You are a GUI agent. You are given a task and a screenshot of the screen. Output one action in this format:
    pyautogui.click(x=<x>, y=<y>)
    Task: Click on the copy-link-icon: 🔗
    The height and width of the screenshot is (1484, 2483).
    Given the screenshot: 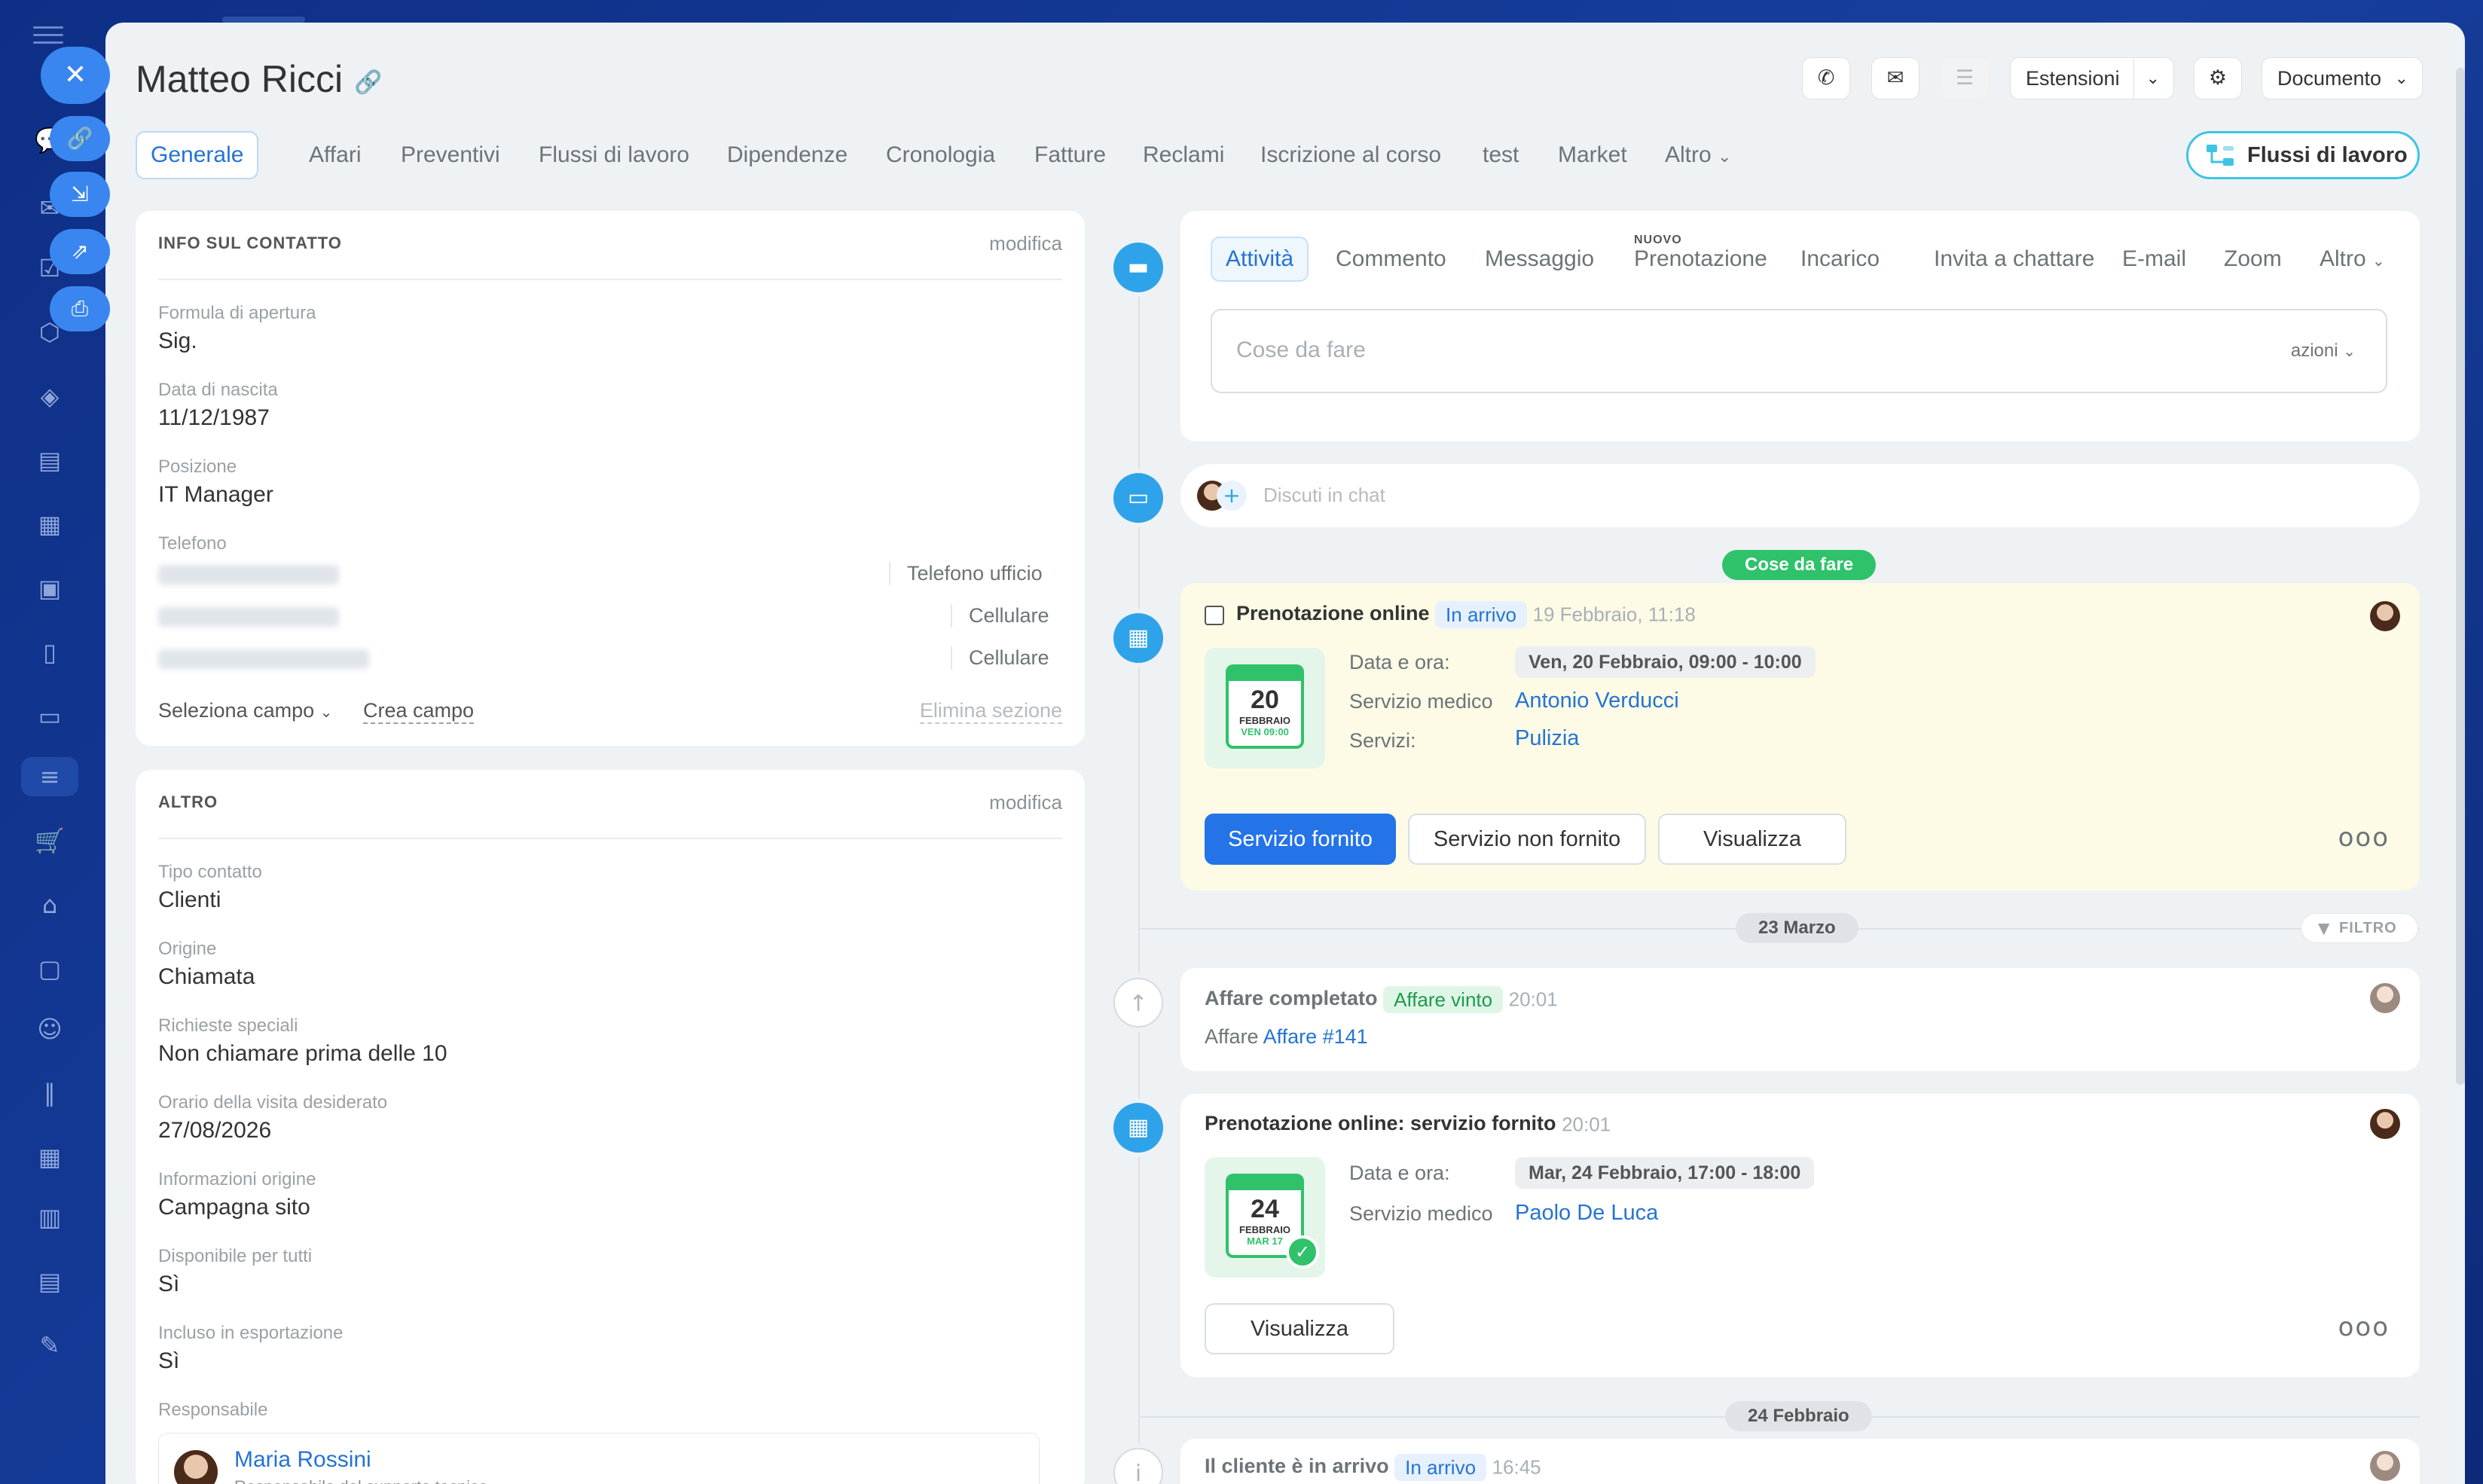 What is the action you would take?
    pyautogui.click(x=368, y=82)
    